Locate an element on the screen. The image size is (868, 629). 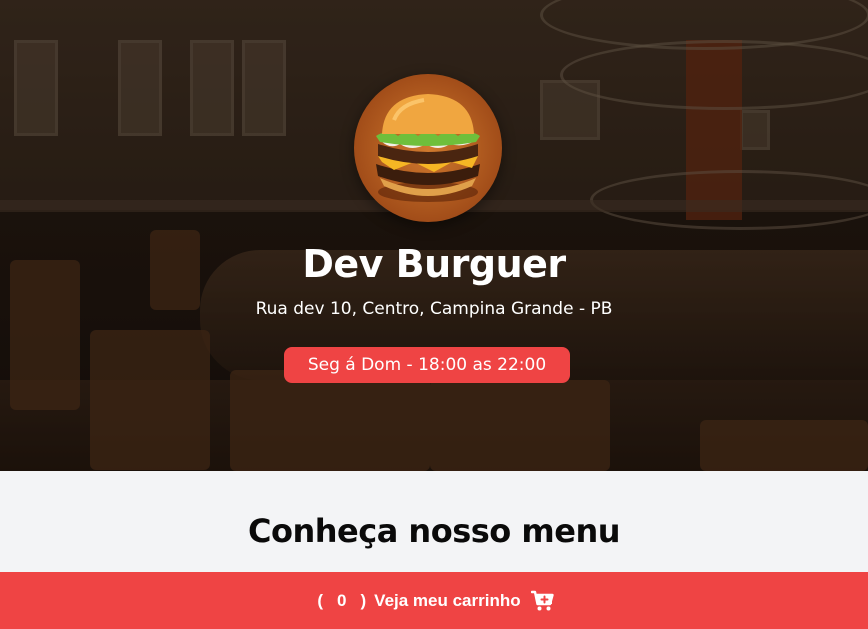
cart-count-close-paren: ) is located at coordinates (363, 600).